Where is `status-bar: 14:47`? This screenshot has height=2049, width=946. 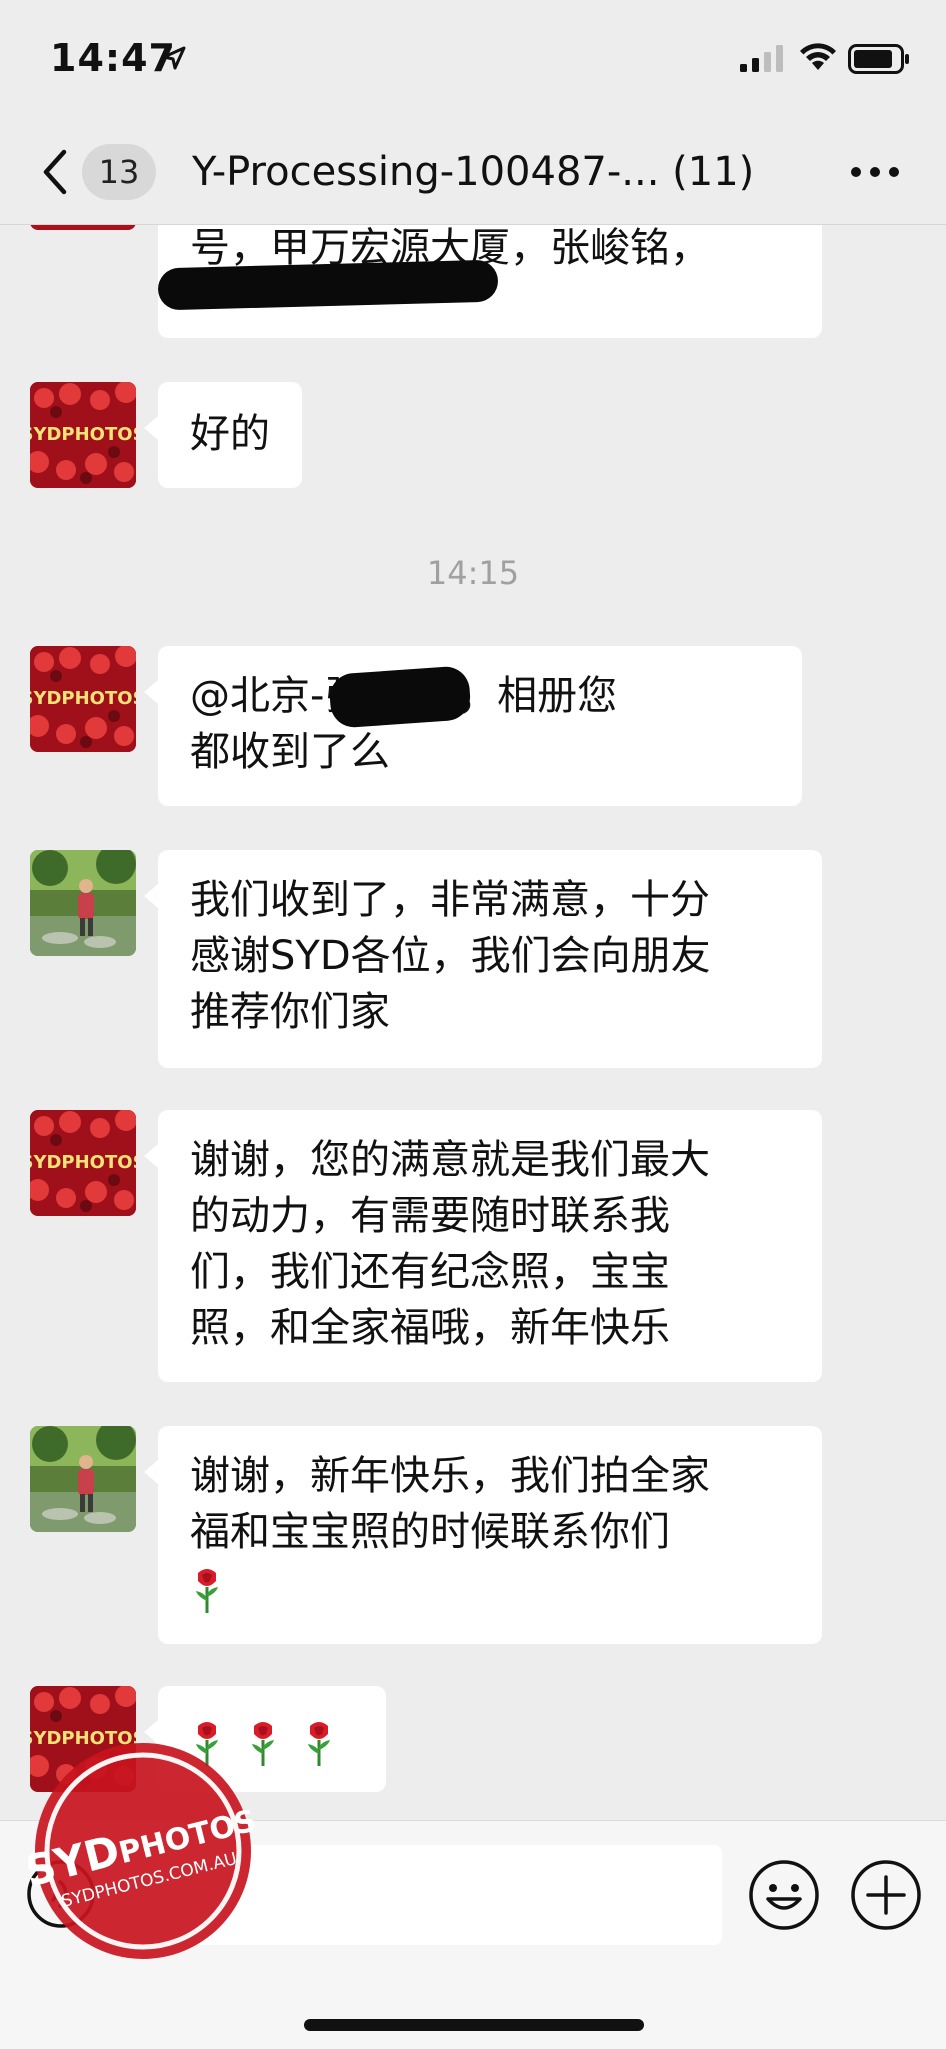 status-bar: 14:47 is located at coordinates (473, 60).